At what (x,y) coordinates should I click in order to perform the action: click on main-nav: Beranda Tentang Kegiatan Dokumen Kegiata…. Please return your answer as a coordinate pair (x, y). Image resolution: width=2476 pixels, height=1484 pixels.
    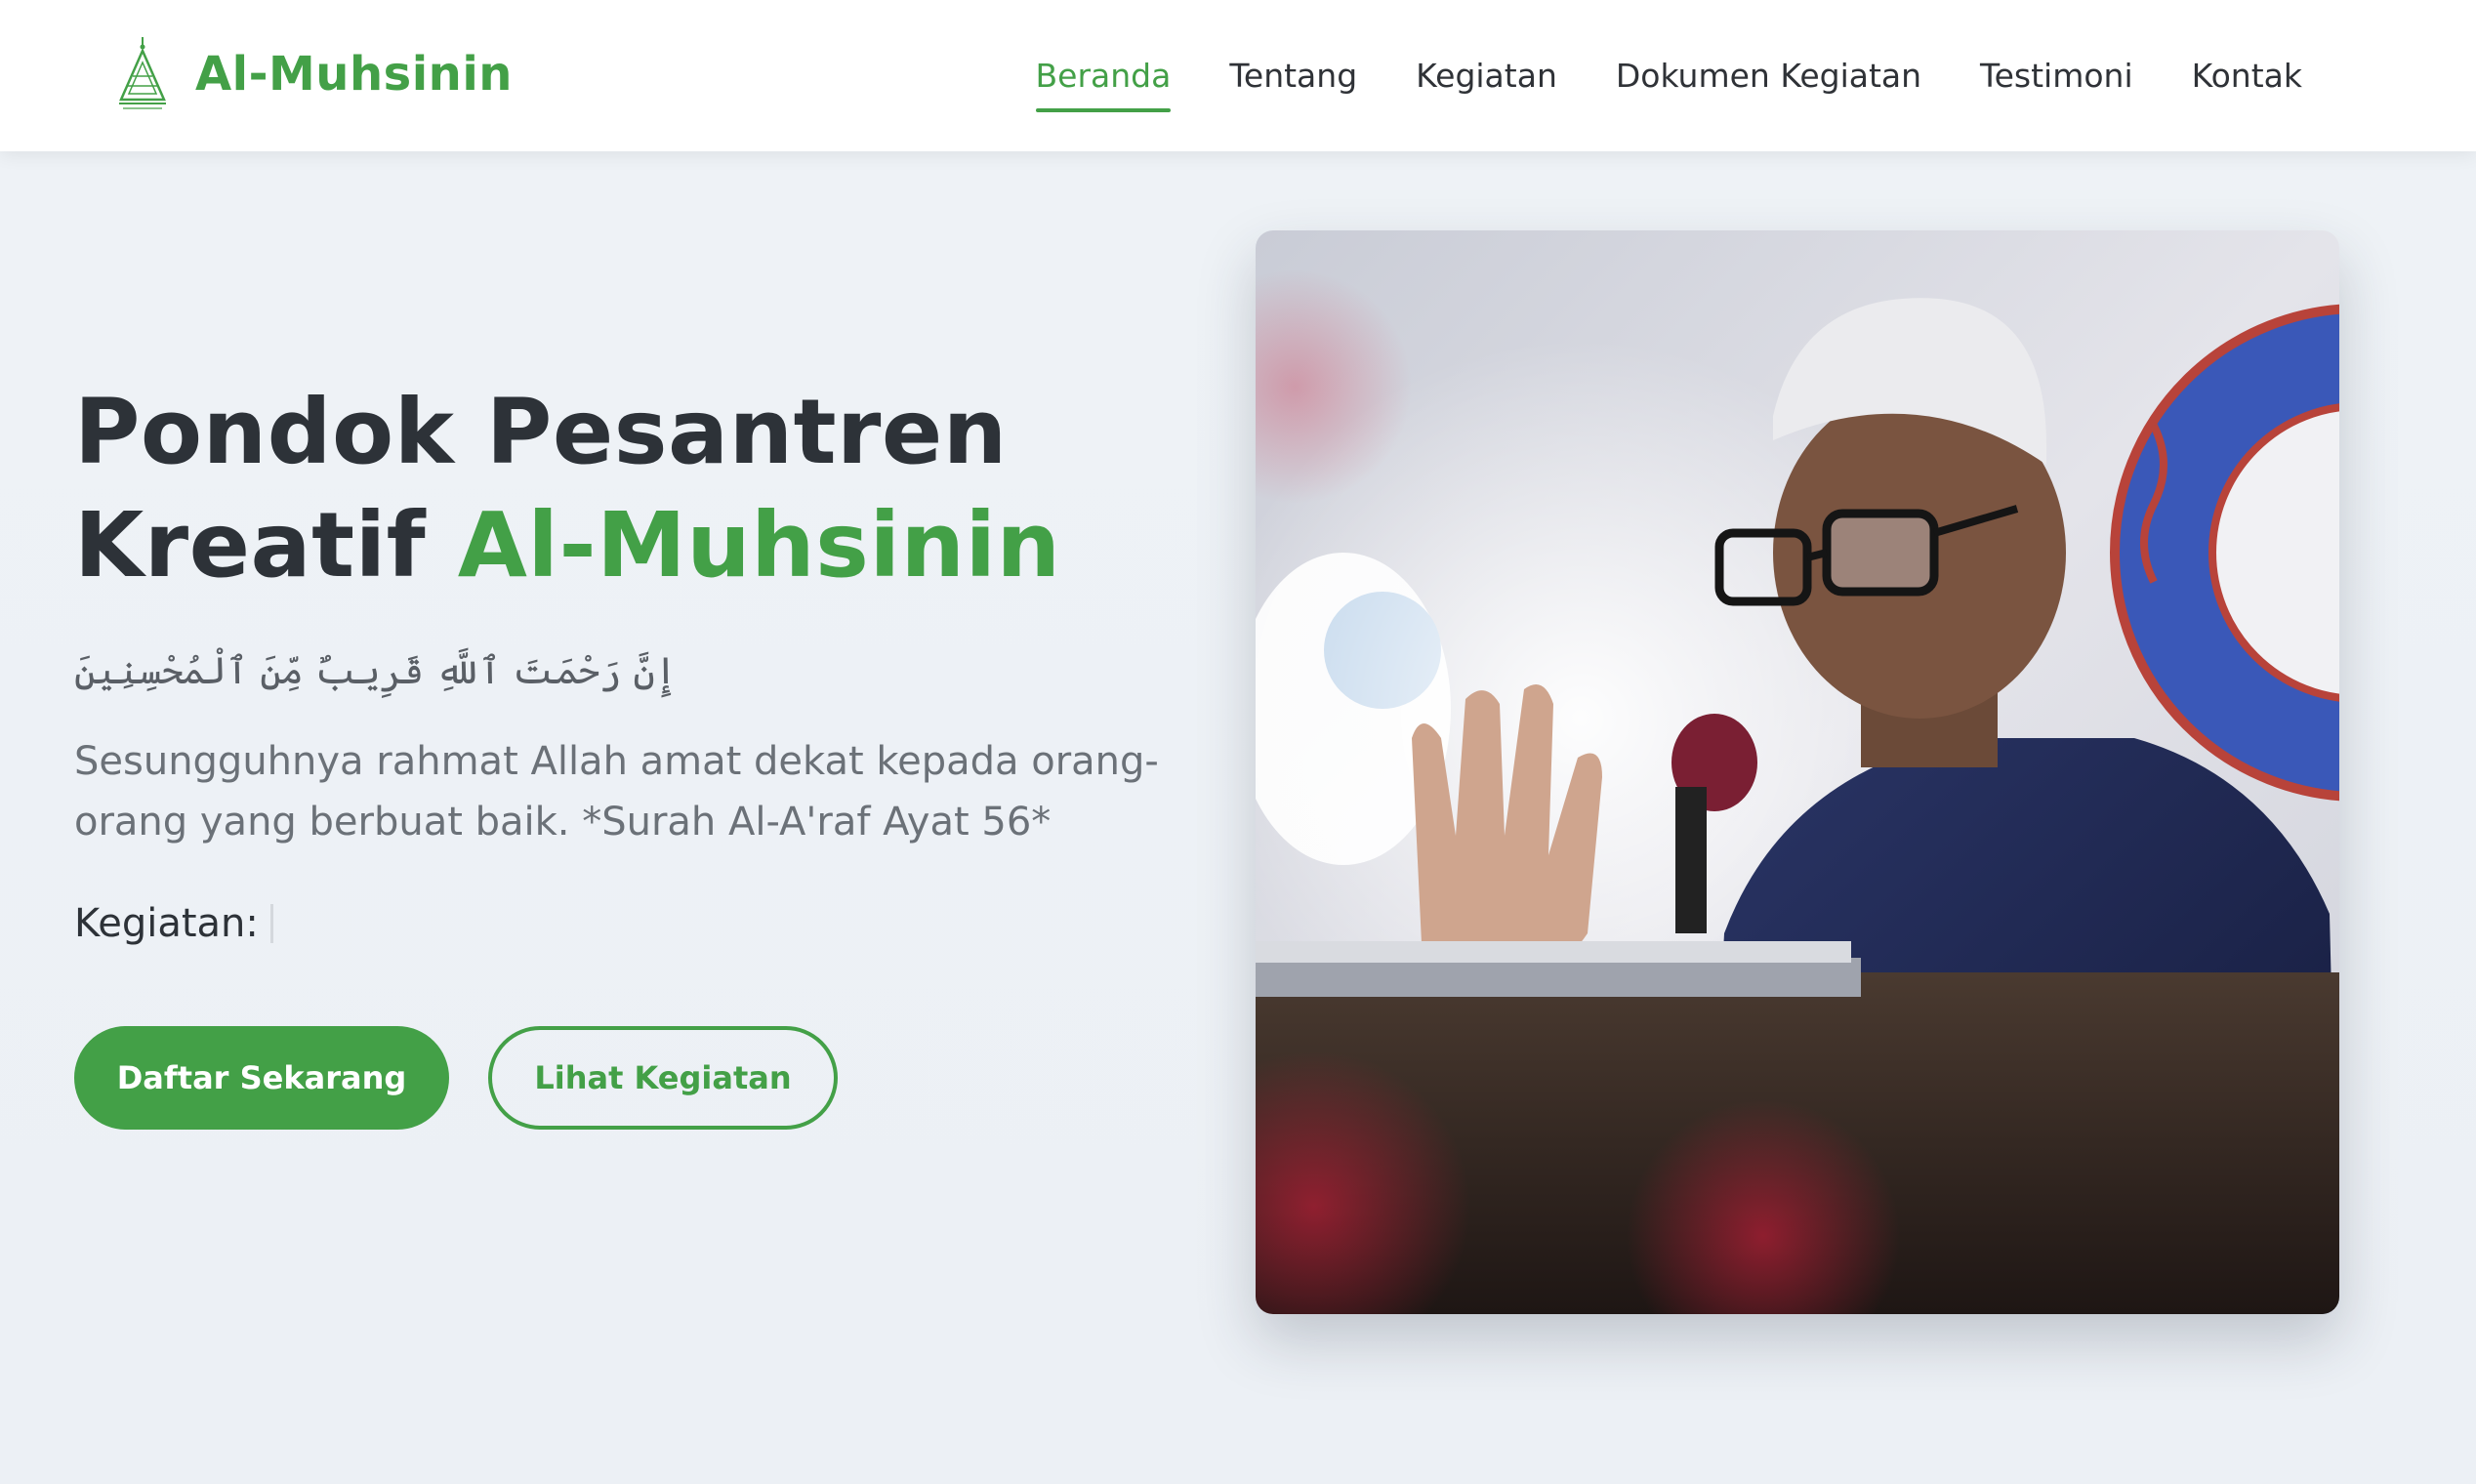
    Looking at the image, I should click on (1668, 75).